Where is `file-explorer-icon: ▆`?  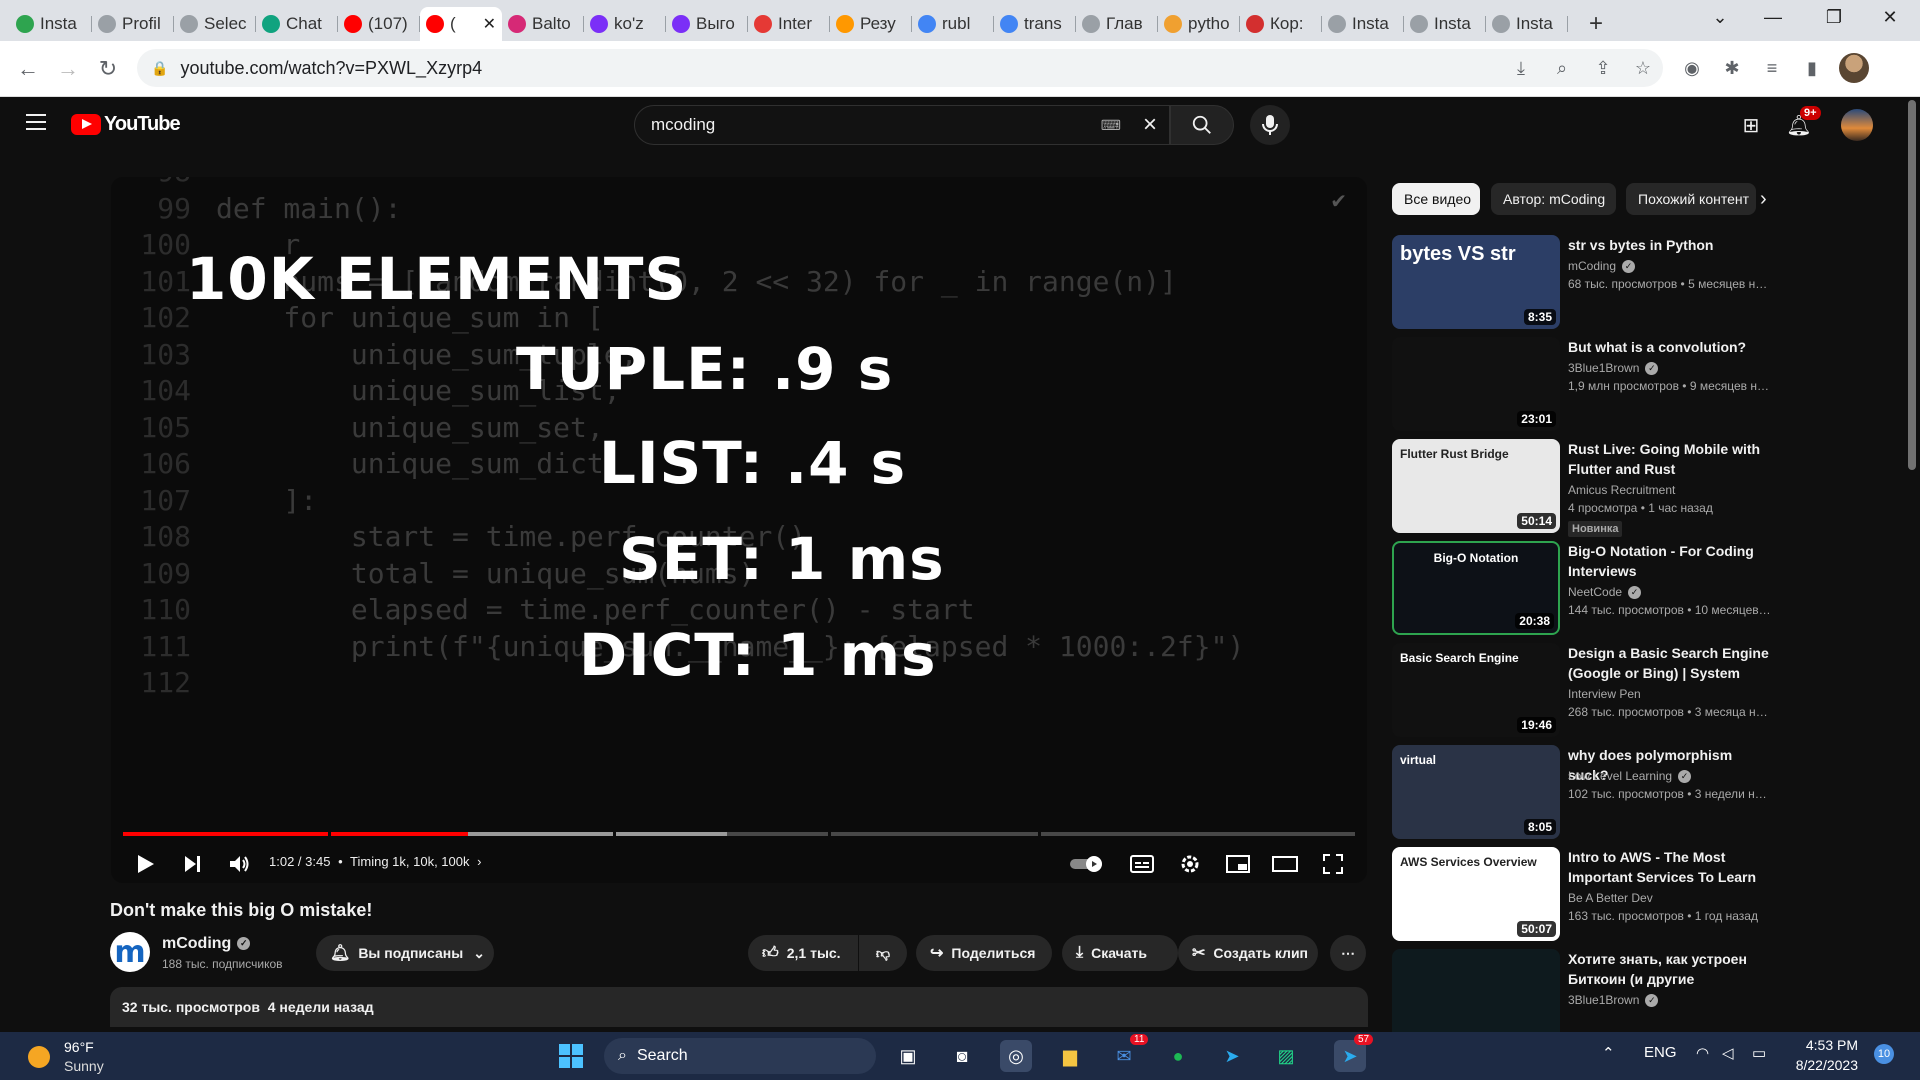 file-explorer-icon: ▆ is located at coordinates (1070, 1056).